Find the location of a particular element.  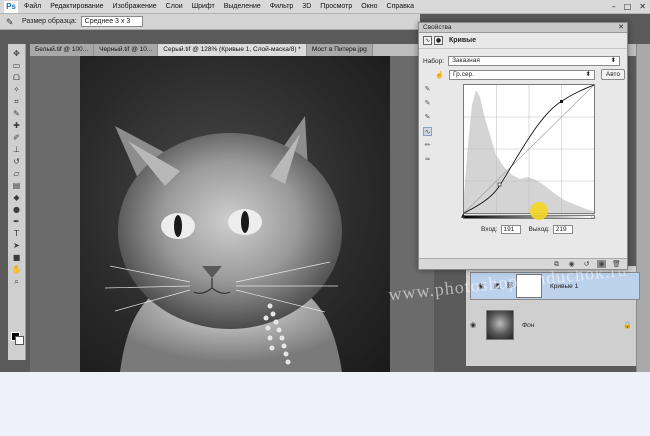

page-background is located at coordinates (325, 404).